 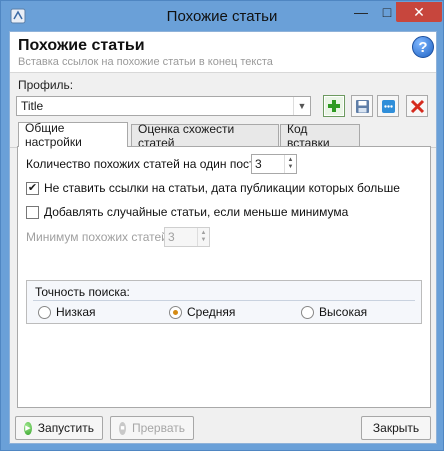 I want to click on count-label: Количество похожих статей на один пост:, so click(x=142, y=164).